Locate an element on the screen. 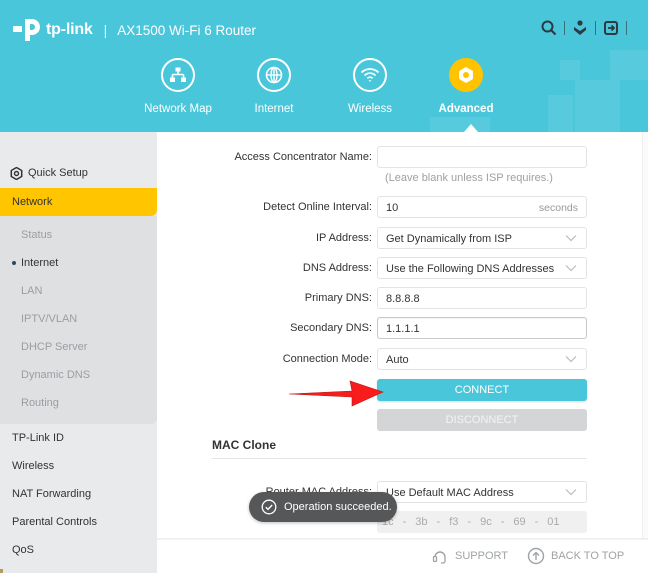 Image resolution: width=648 pixels, height=573 pixels. sidebar-subitem-dhcp-server: DHCP Server is located at coordinates (78, 347).